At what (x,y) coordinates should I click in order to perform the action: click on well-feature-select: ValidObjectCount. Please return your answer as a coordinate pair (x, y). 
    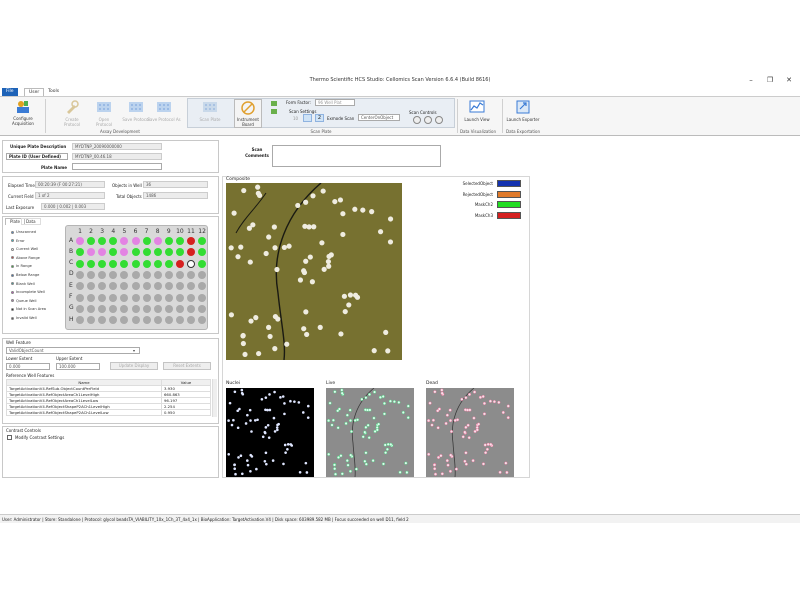
    Looking at the image, I should click on (73, 350).